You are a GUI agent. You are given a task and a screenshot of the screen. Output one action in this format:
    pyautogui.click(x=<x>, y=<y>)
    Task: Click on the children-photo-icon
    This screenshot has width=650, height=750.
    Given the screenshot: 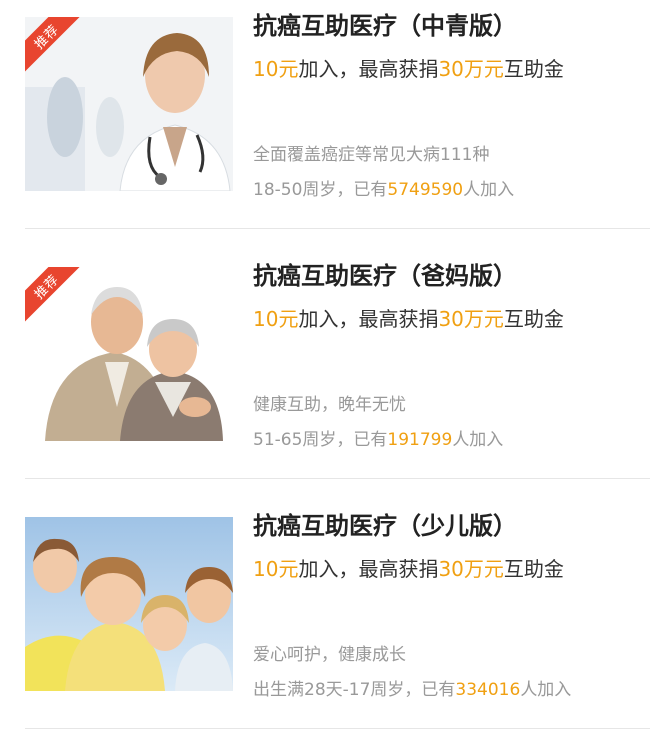 What is the action you would take?
    pyautogui.click(x=129, y=604)
    